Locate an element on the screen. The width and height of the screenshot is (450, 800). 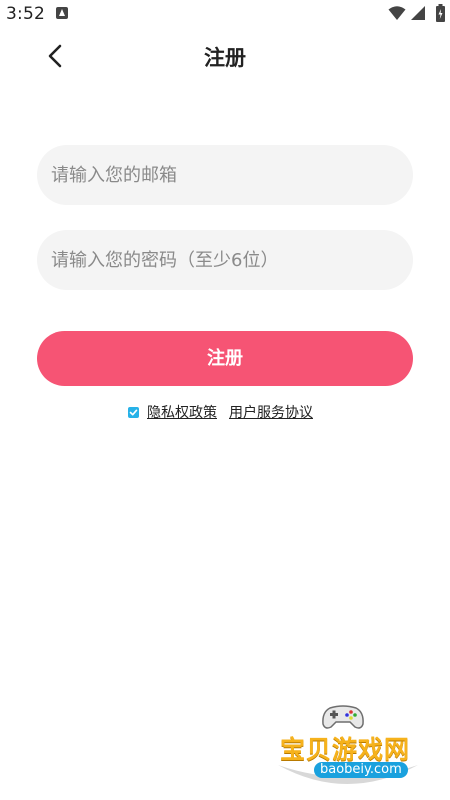
gamepad-icon is located at coordinates (343, 717).